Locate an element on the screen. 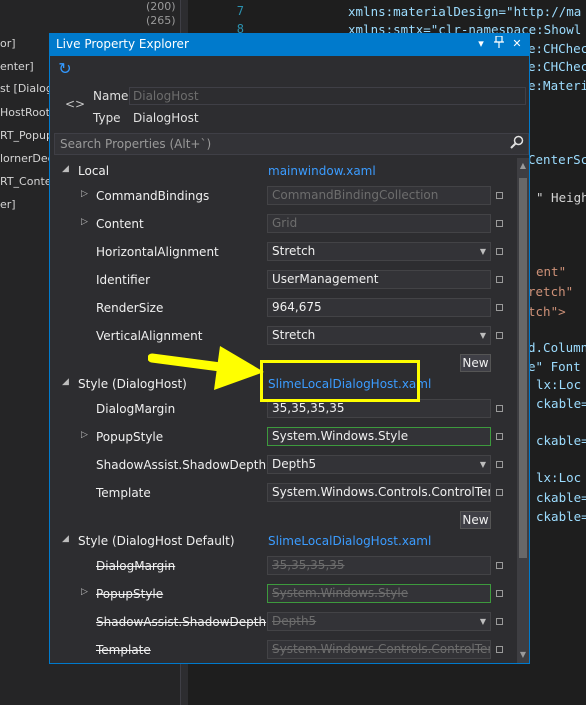  section-name: Style (DialogHost Default) is located at coordinates (156, 541).